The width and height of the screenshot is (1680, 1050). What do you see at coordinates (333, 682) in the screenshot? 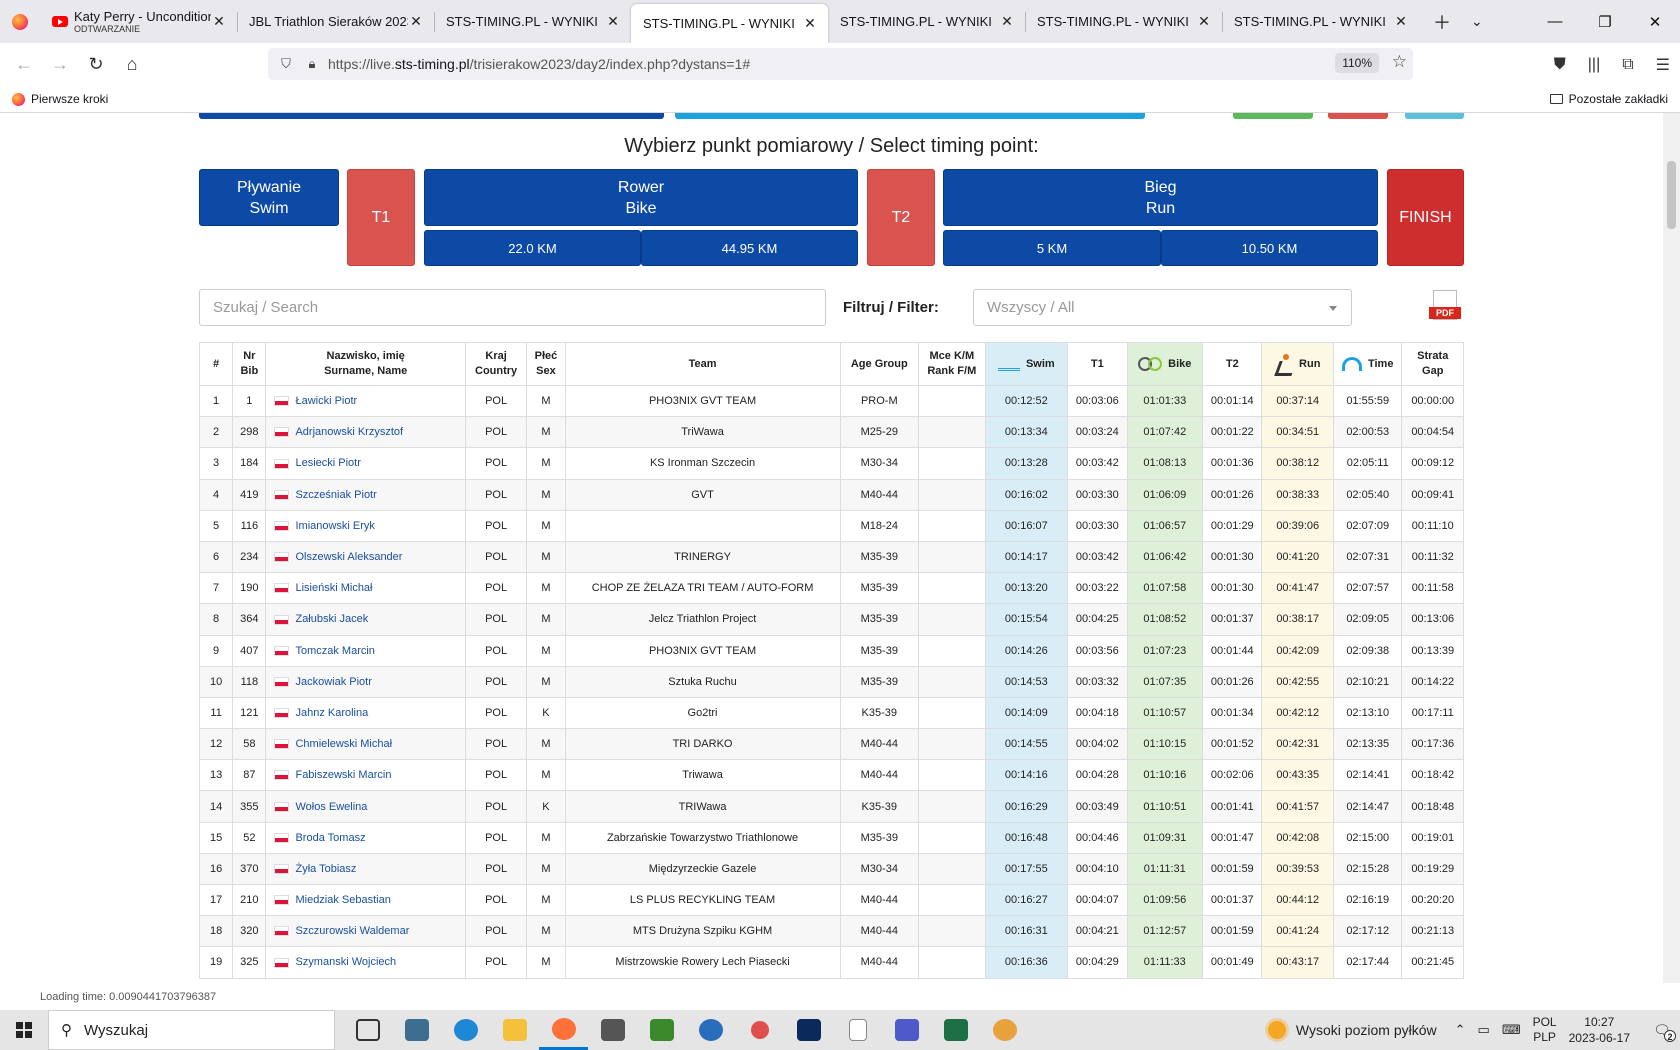
I see `athlete-name-link: Jackowiak Piotr` at bounding box center [333, 682].